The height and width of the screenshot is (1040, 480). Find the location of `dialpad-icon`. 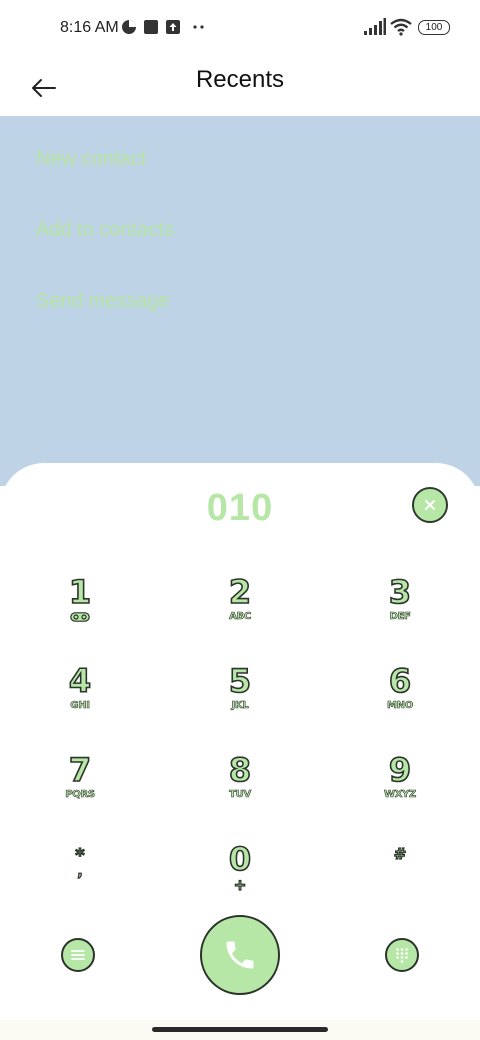

dialpad-icon is located at coordinates (402, 955).